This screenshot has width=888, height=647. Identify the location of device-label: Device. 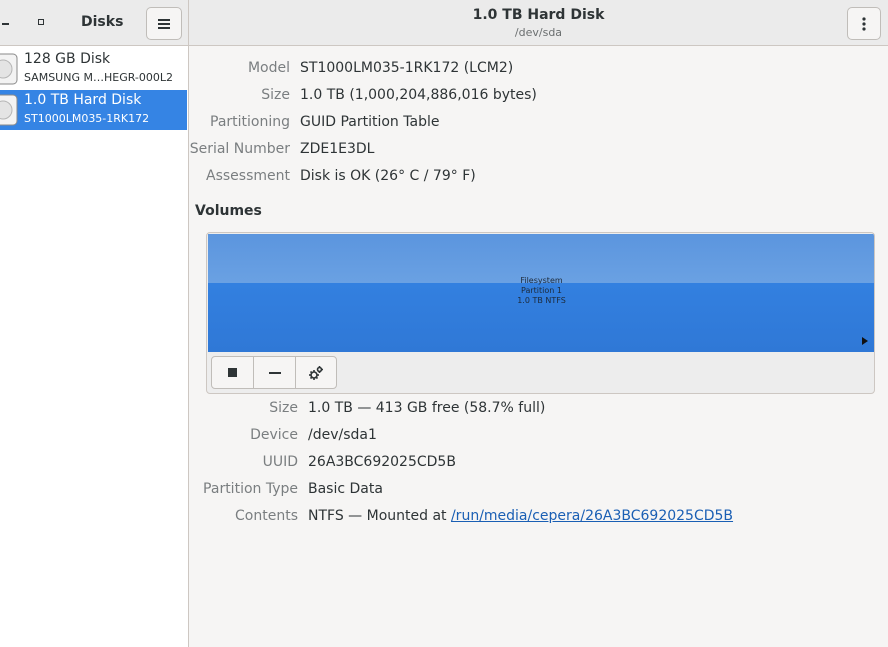
(274, 435).